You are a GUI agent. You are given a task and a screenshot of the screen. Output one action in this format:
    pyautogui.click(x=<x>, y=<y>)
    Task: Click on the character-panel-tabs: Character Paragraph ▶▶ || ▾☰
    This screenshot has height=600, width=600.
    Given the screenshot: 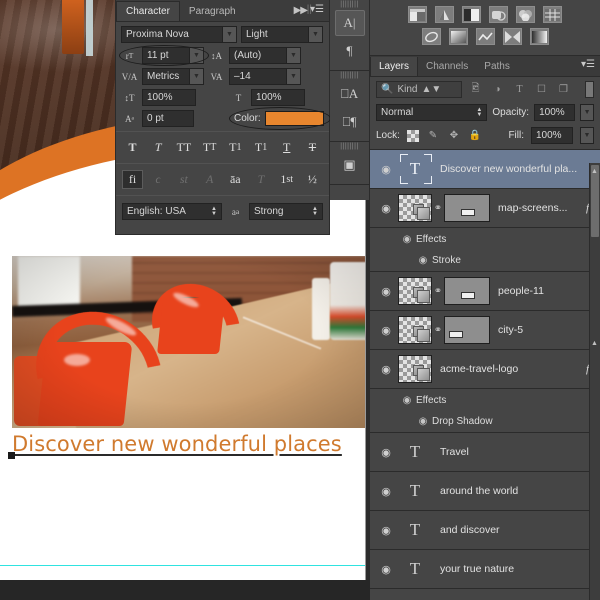 What is the action you would take?
    pyautogui.click(x=222, y=11)
    